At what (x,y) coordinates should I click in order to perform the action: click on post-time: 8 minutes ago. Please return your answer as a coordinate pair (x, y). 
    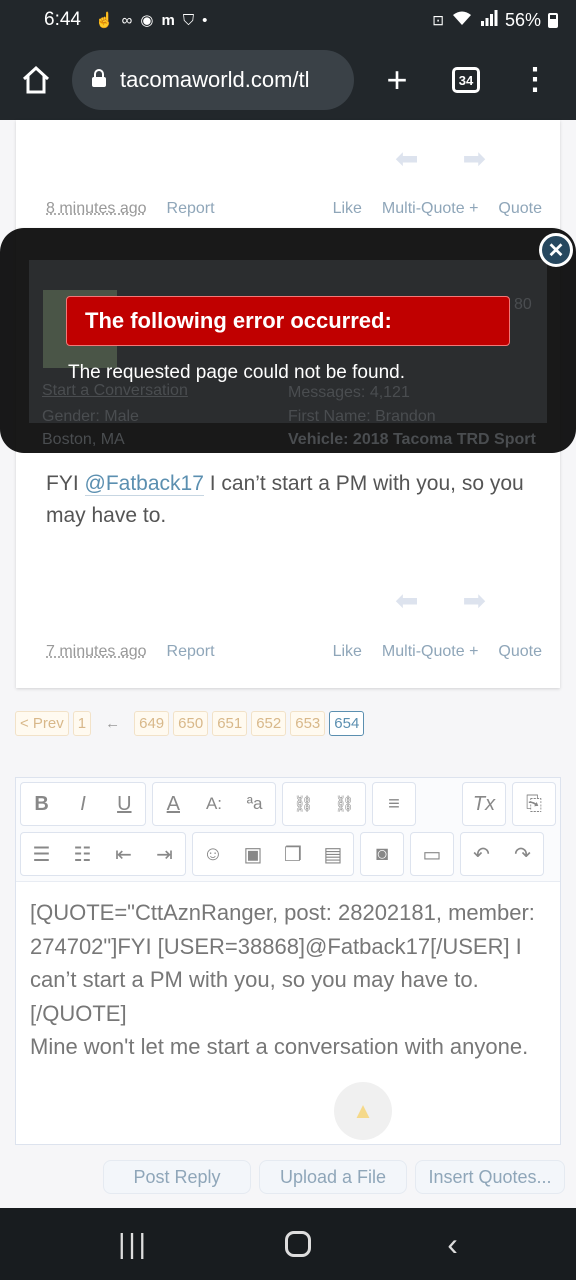
    Looking at the image, I should click on (96, 209).